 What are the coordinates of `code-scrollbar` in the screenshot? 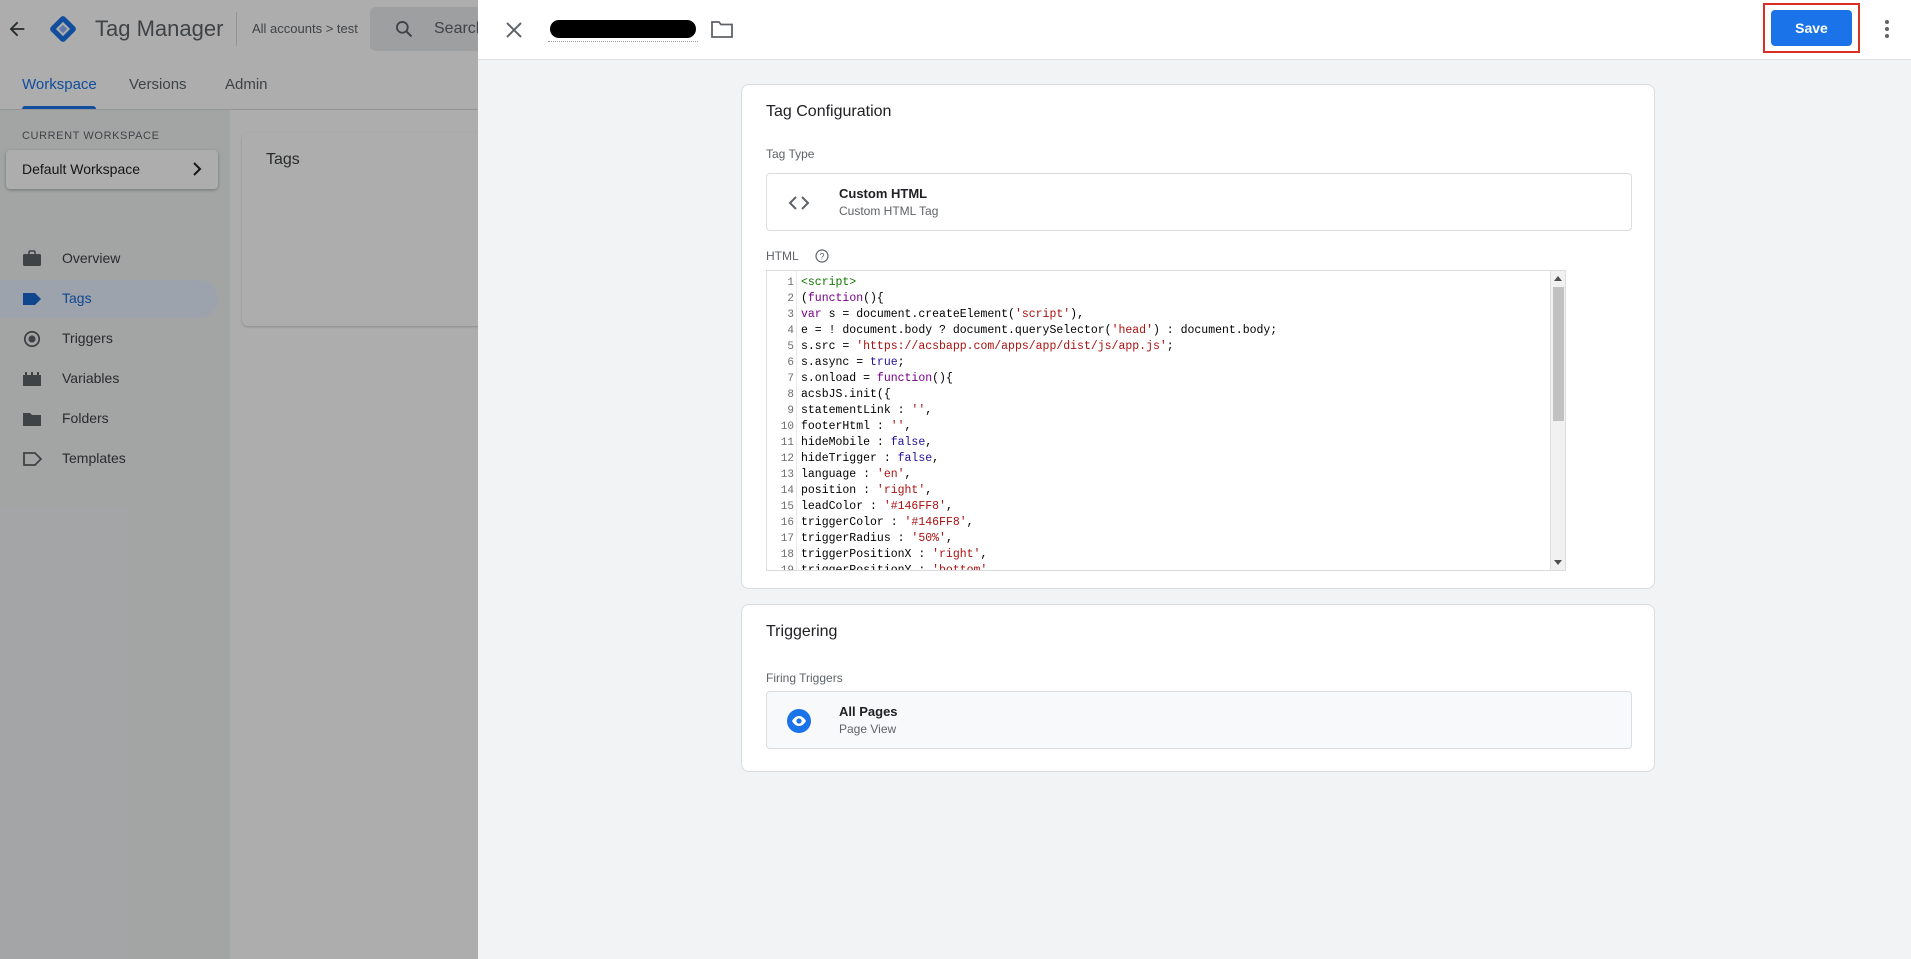 It's located at (1557, 420).